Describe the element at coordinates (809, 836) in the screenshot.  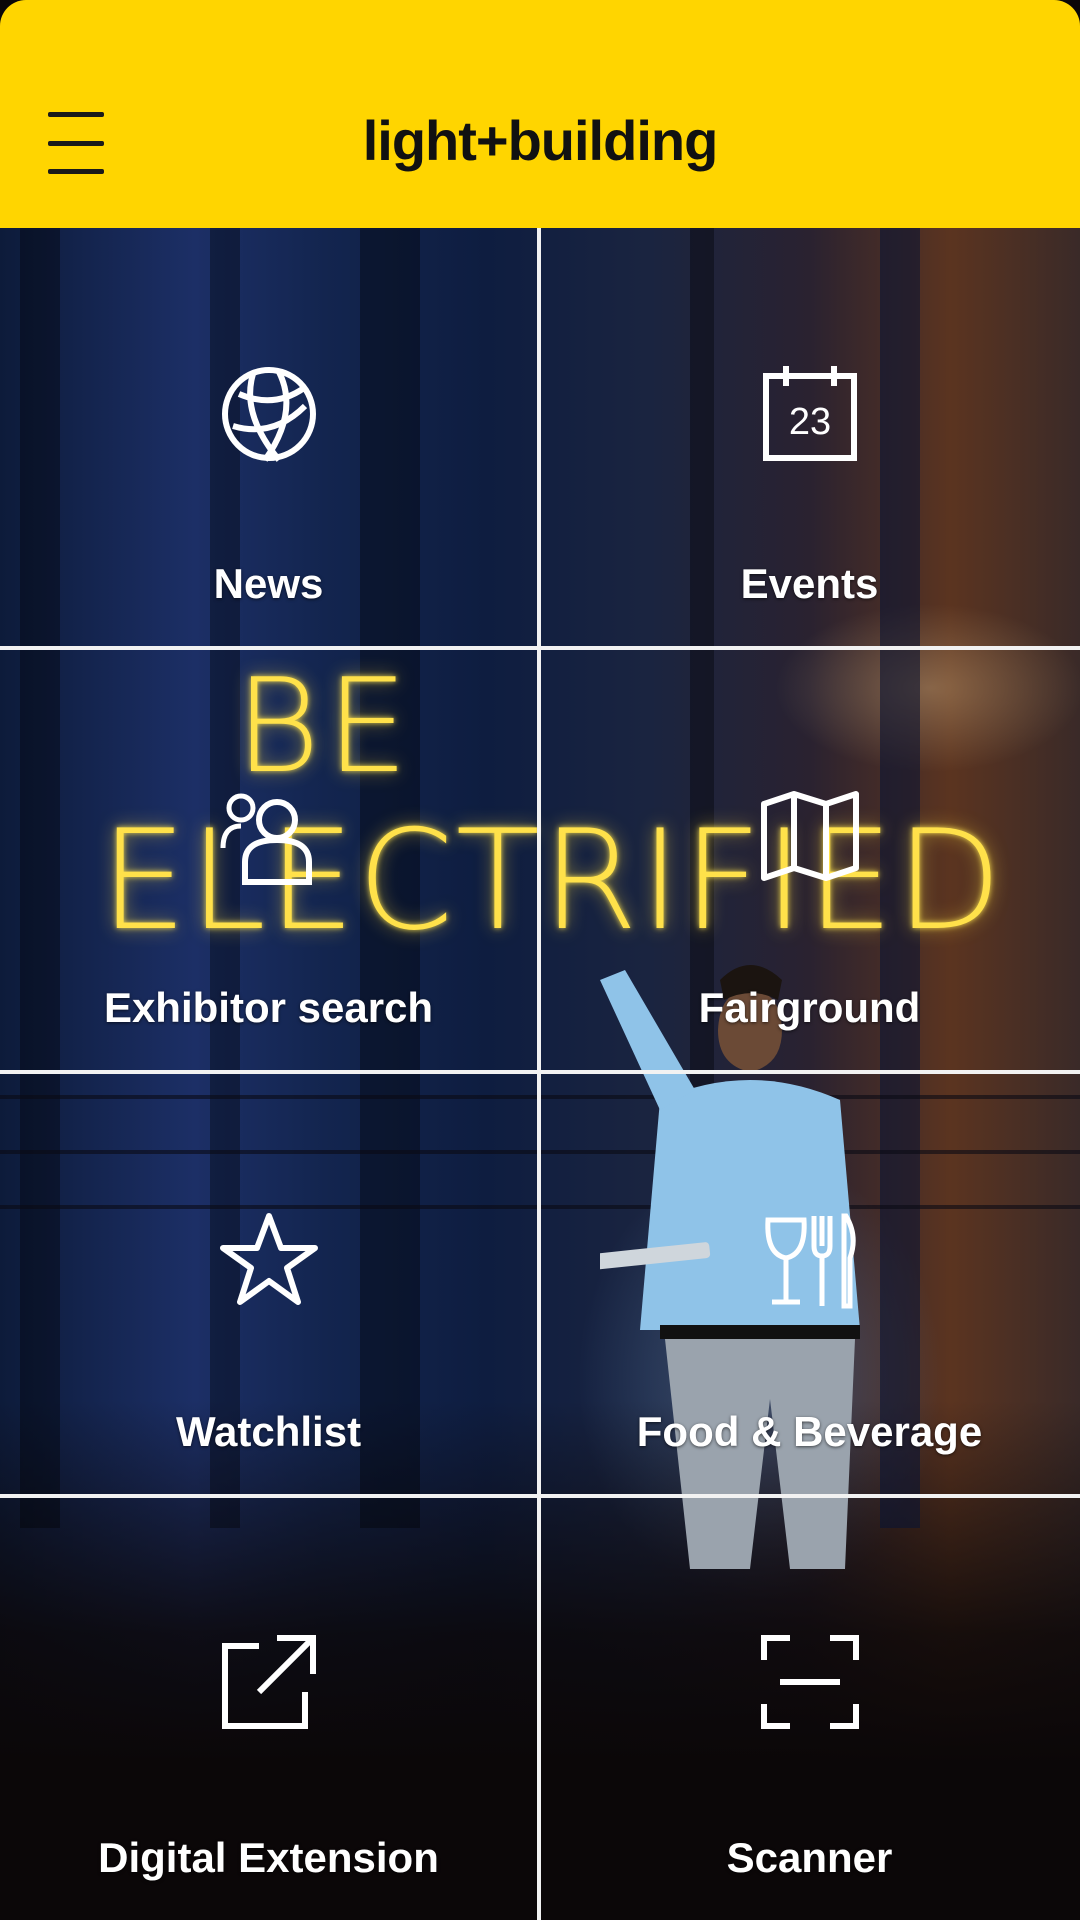
I see `map-icon` at that location.